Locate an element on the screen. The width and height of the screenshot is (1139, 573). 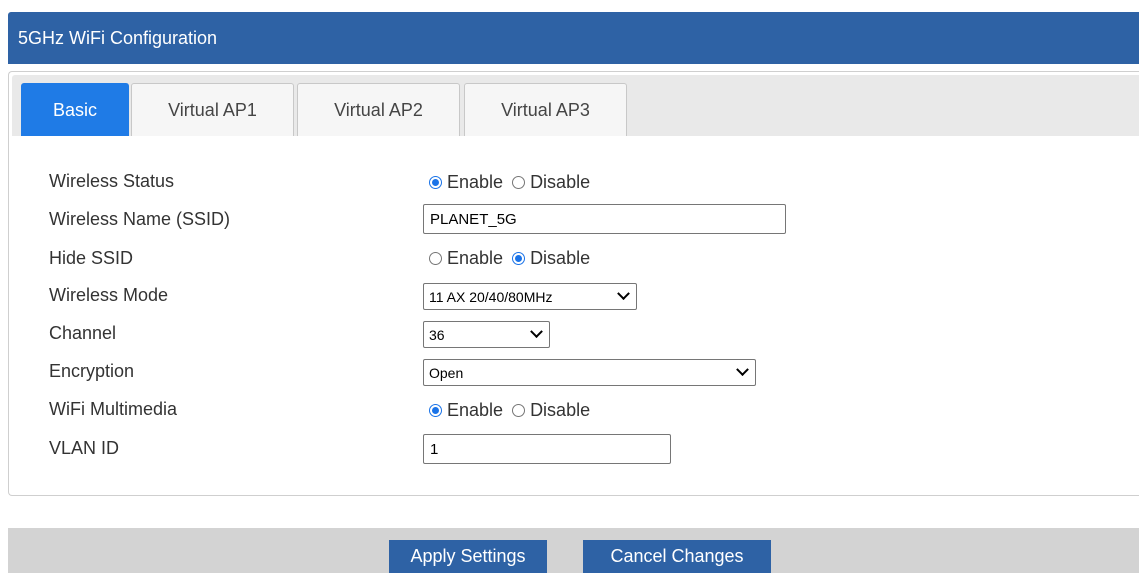
channel-label: Channel is located at coordinates (83, 333).